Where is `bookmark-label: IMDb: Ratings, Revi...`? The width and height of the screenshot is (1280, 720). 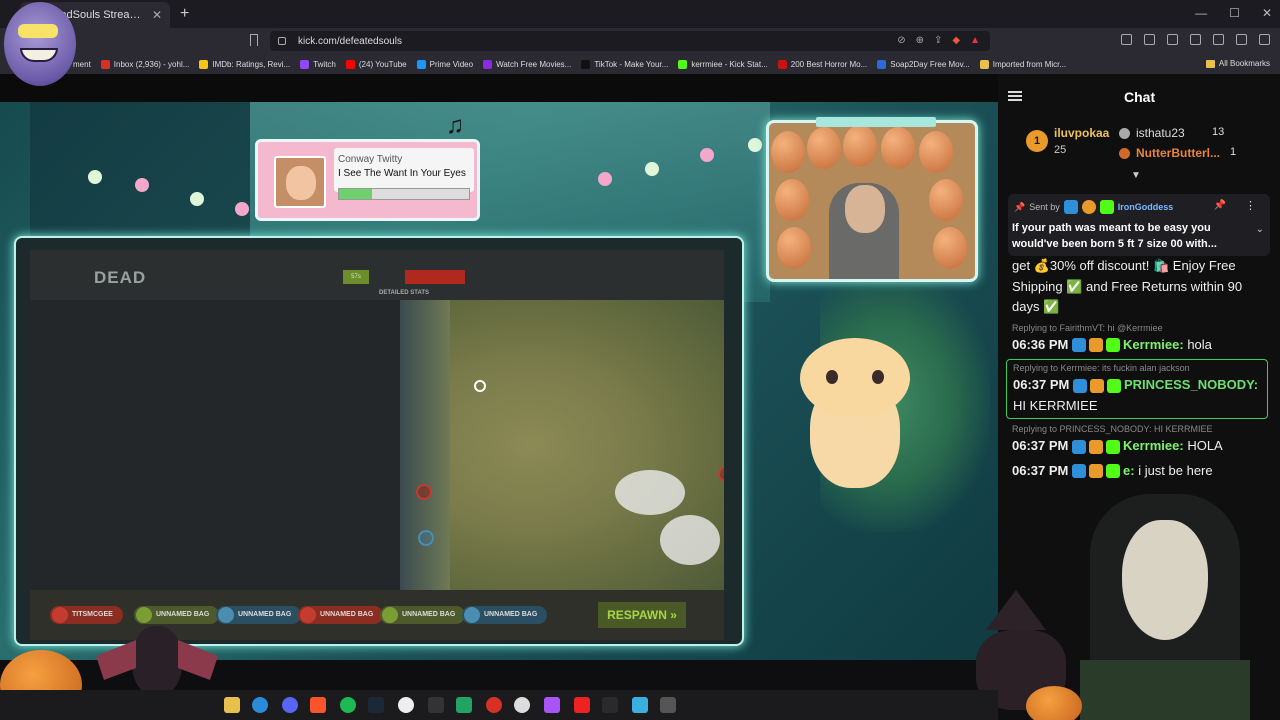
bookmark-label: IMDb: Ratings, Revi... is located at coordinates (251, 64).